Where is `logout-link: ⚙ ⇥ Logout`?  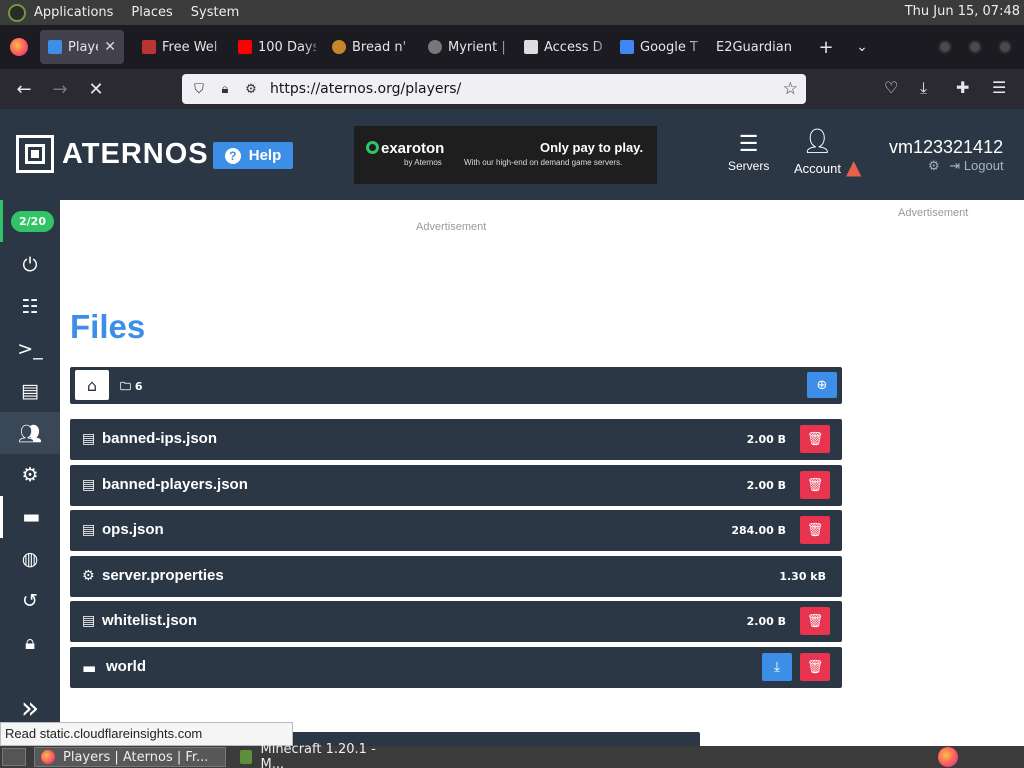 logout-link: ⚙ ⇥ Logout is located at coordinates (966, 166).